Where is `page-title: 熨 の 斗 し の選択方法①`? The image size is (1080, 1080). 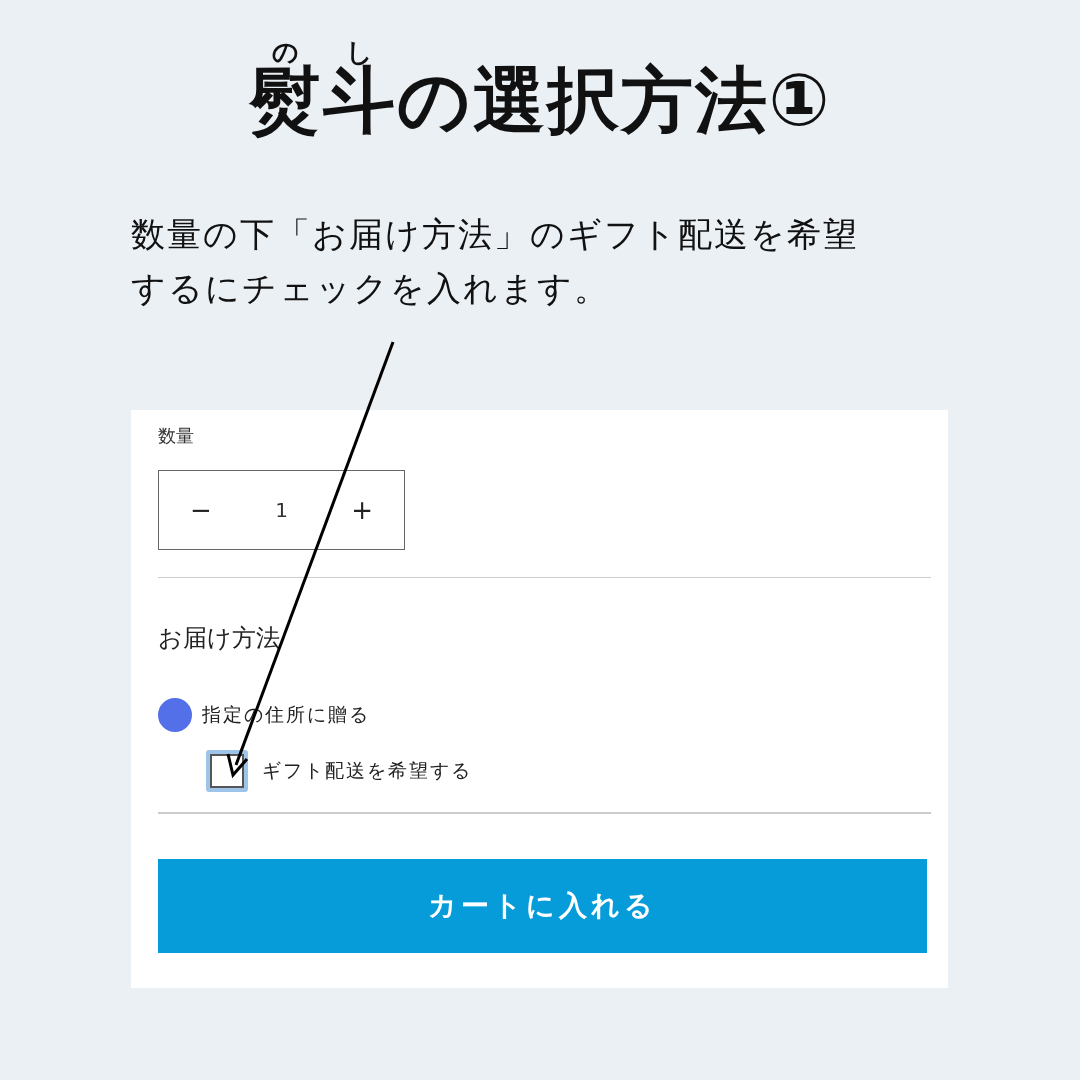 page-title: 熨 の 斗 し の選択方法① is located at coordinates (540, 92).